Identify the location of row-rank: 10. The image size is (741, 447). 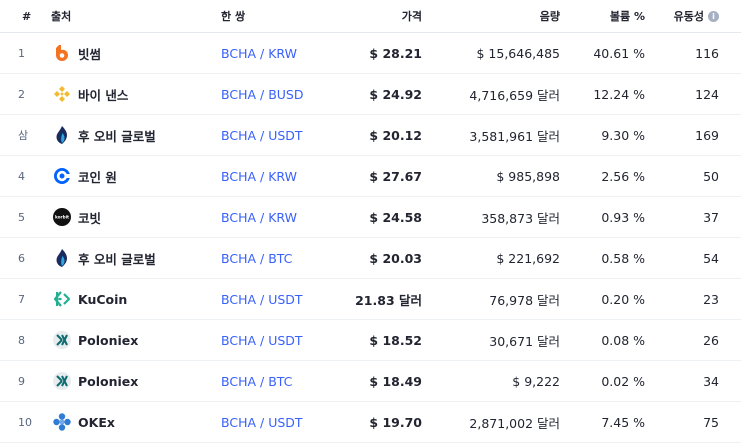
(25, 422).